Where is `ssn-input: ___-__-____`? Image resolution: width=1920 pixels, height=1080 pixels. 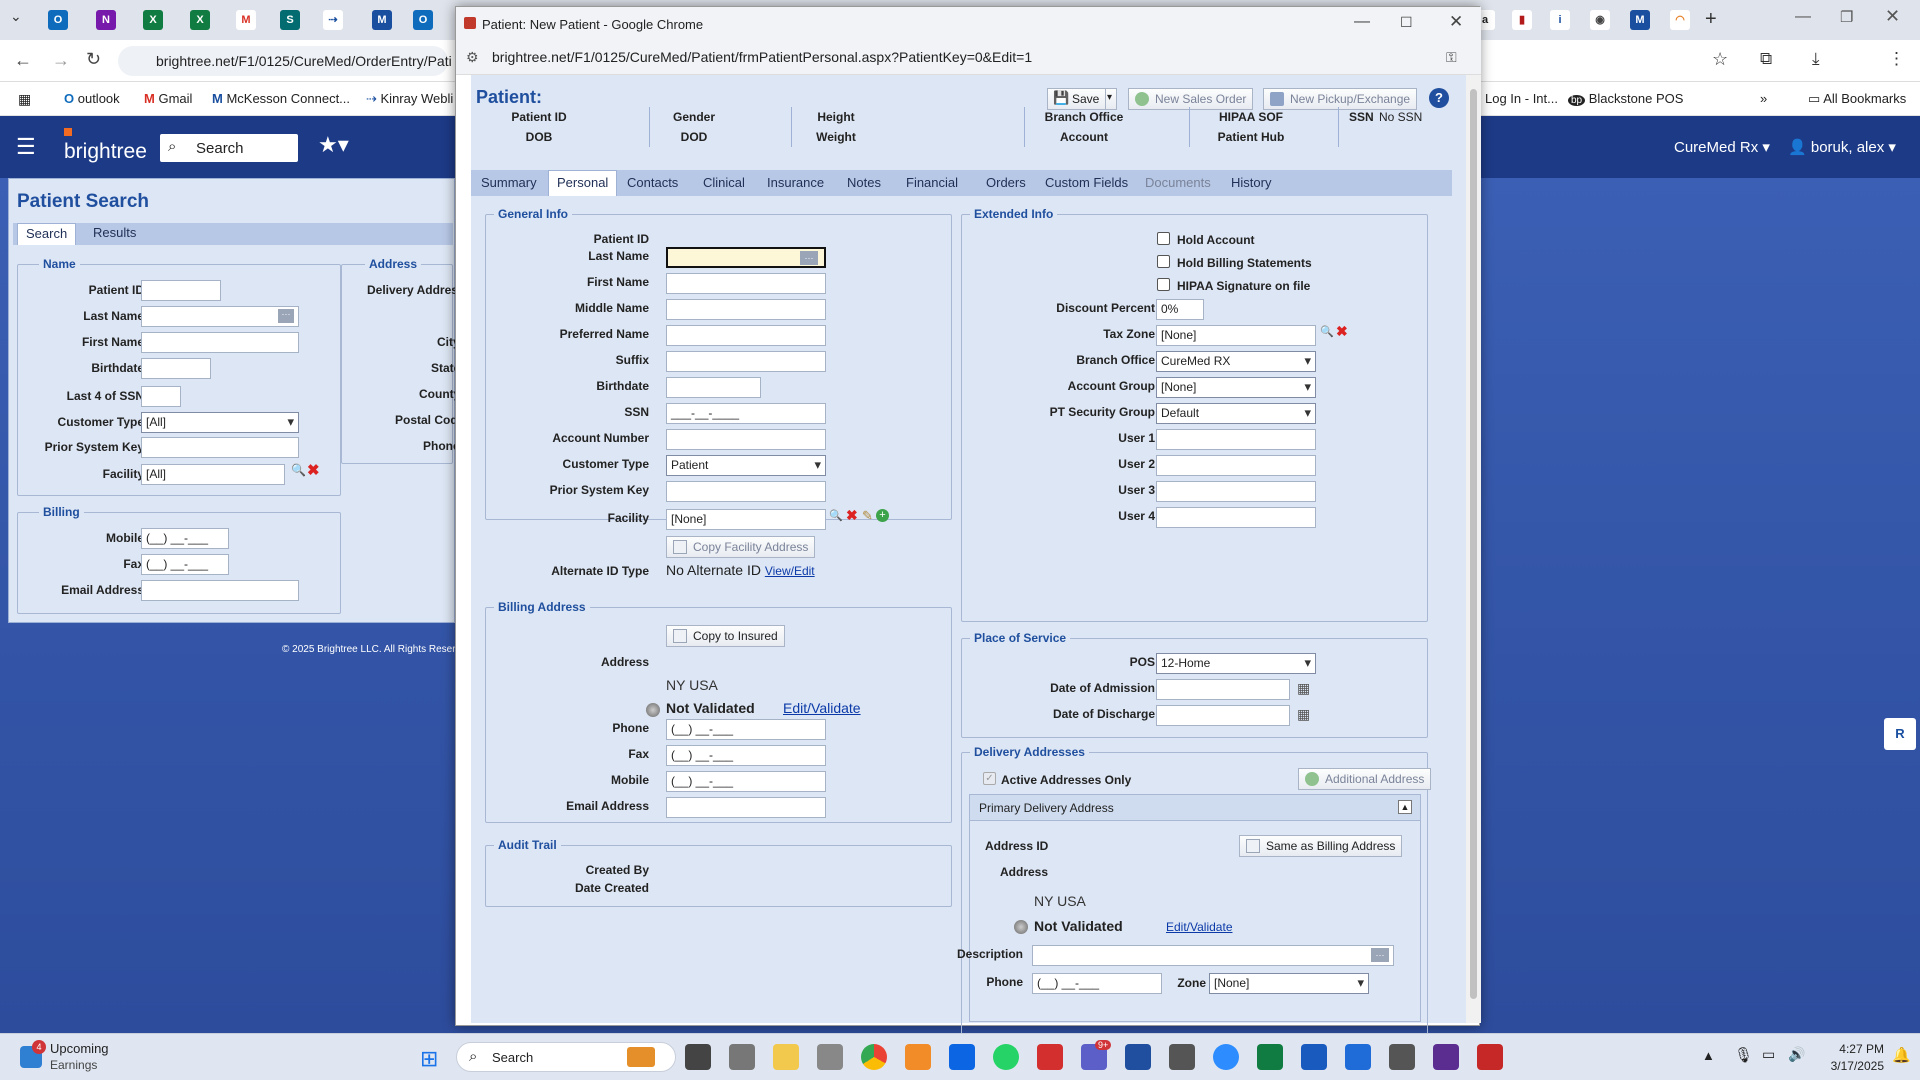 ssn-input: ___-__-____ is located at coordinates (746, 413).